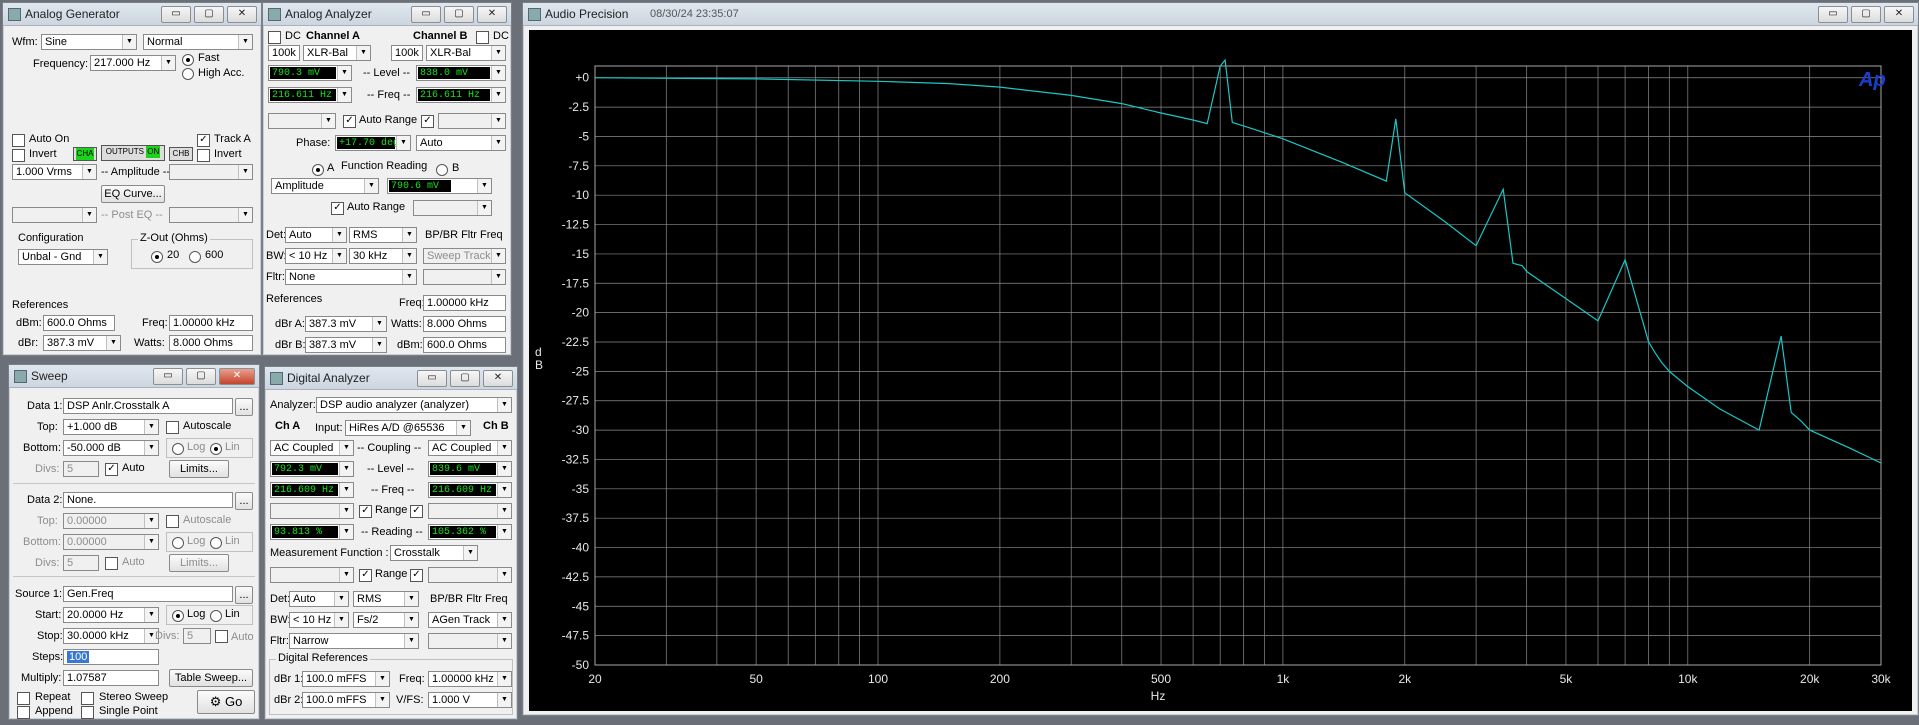  Describe the element at coordinates (89, 42) in the screenshot. I see `waveform-select: Sine ▼` at that location.